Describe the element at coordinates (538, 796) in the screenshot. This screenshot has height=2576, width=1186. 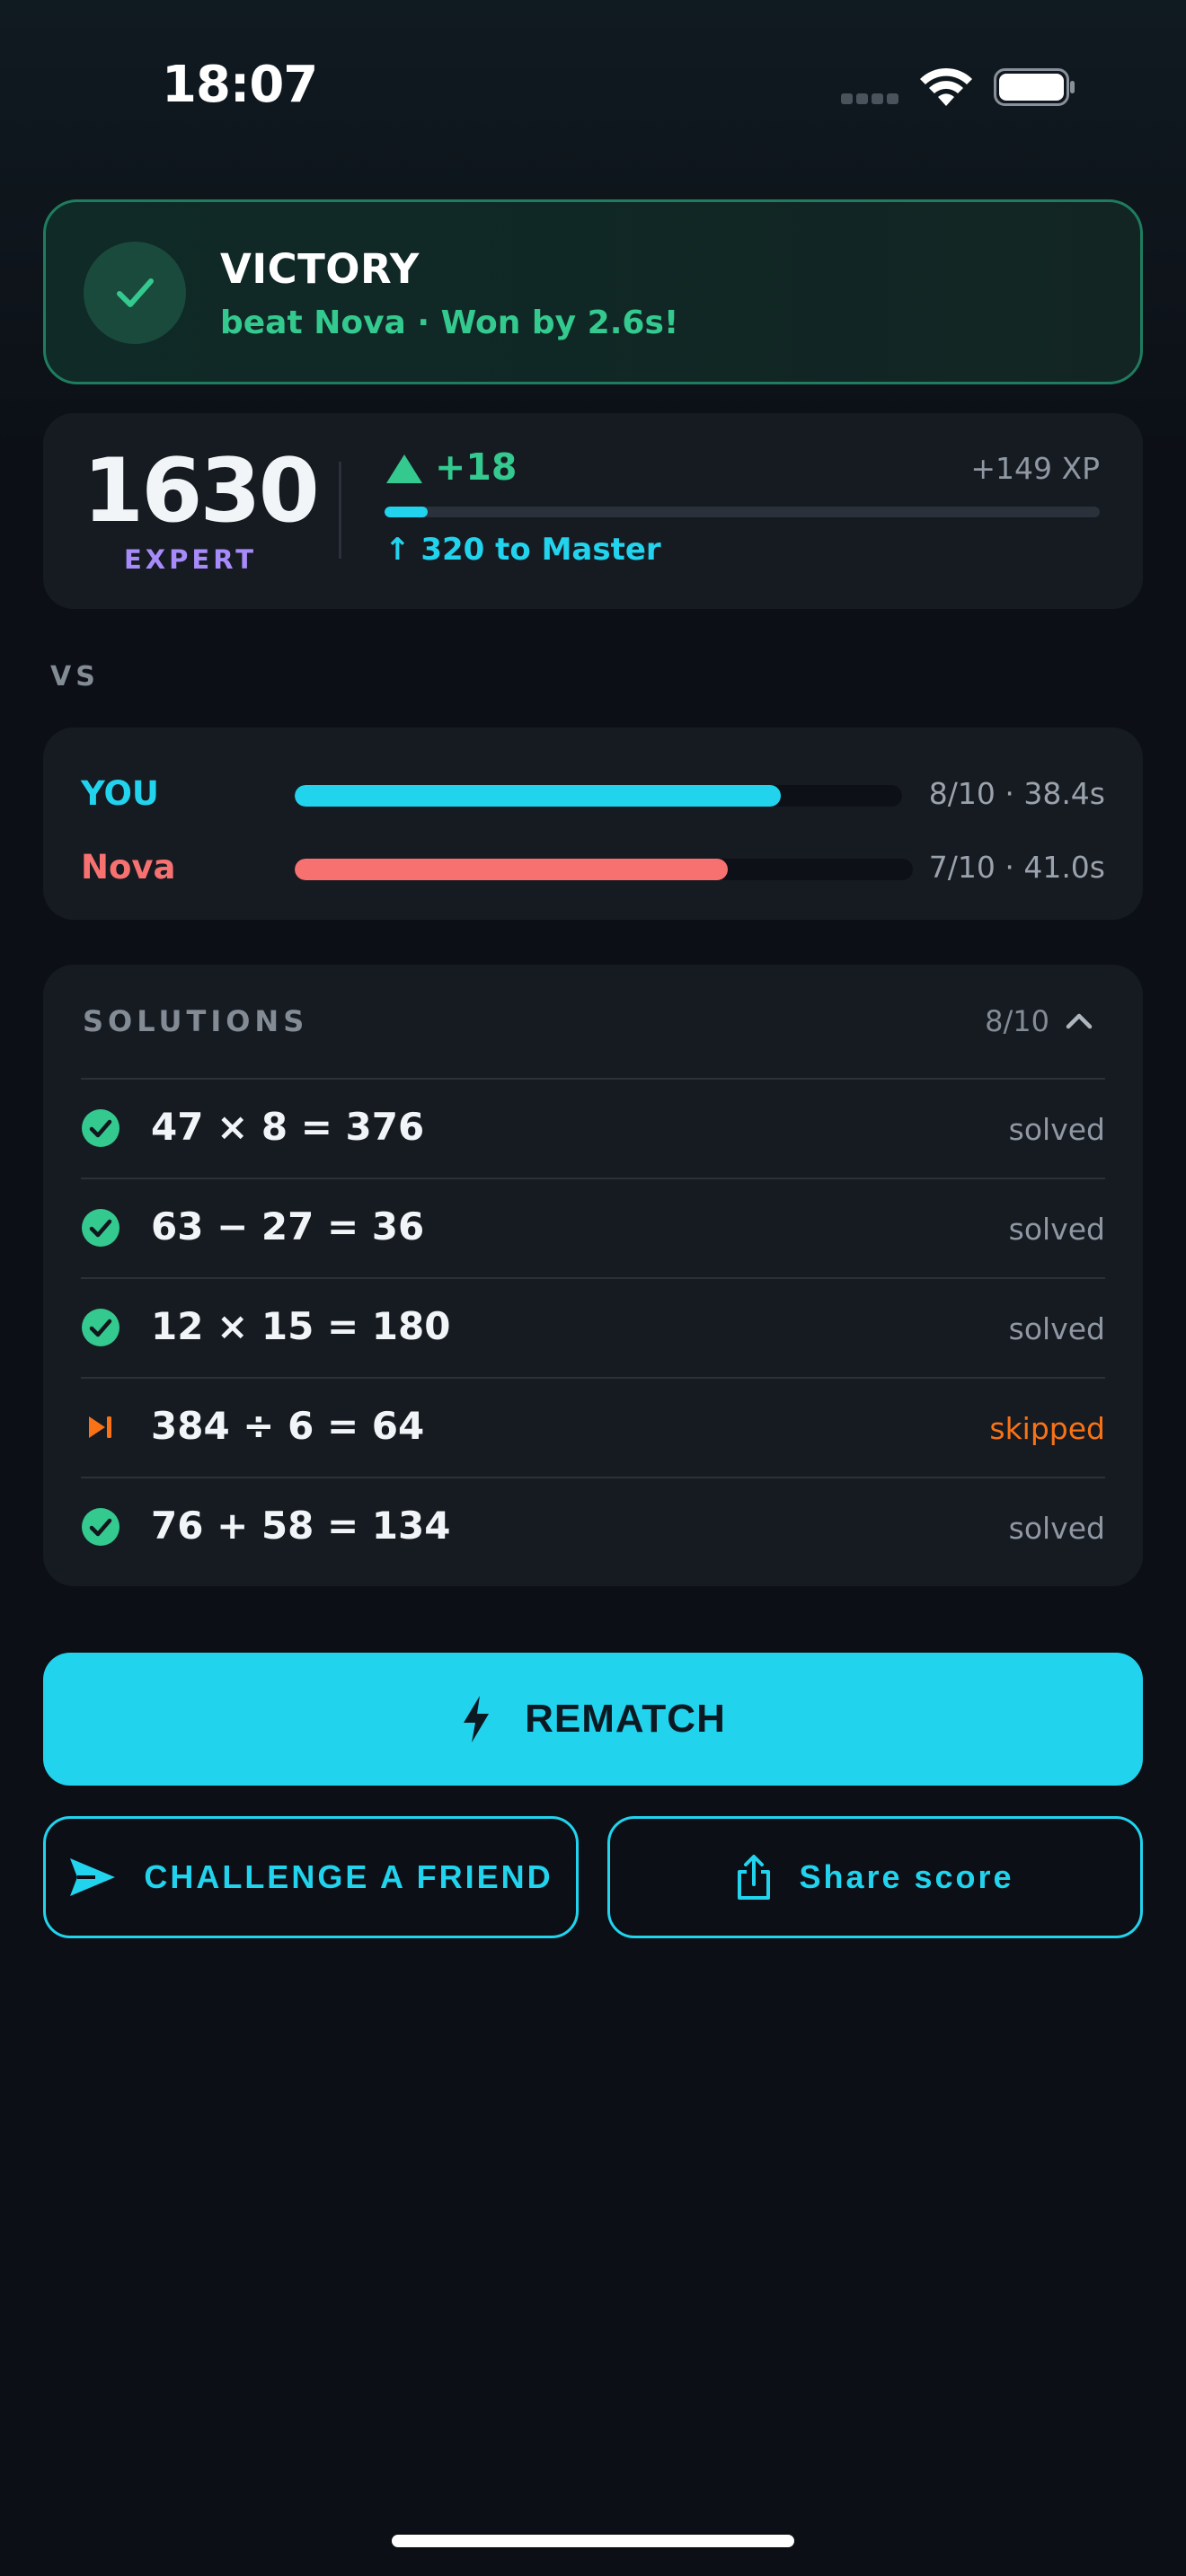
I see `player-progress-fill` at that location.